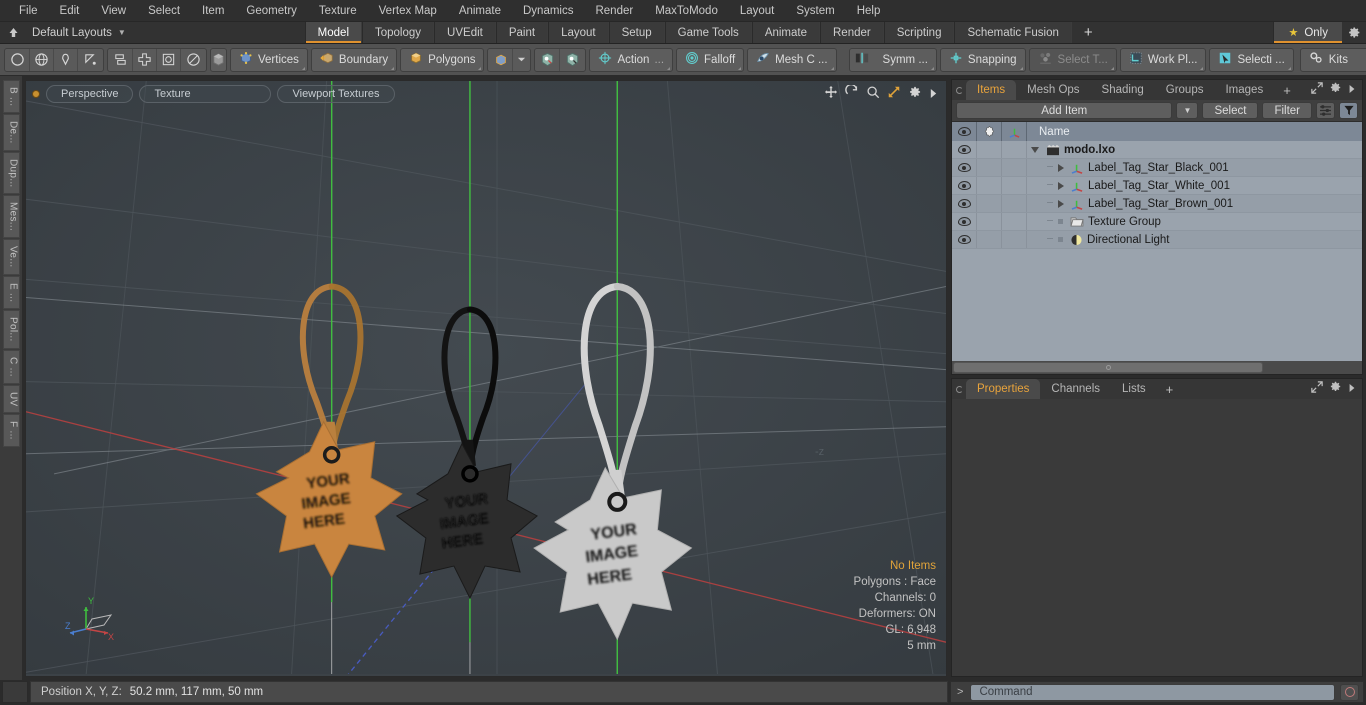  Describe the element at coordinates (959, 389) in the screenshot. I see `properties-panel-menu-dot` at that location.